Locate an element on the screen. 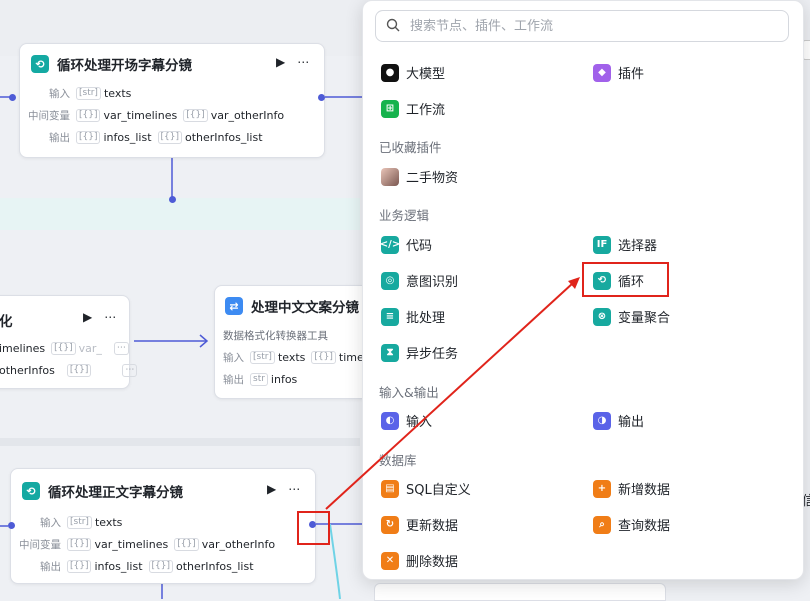 This screenshot has height=601, width=810. menu-item-label: 批处理 is located at coordinates (426, 318).